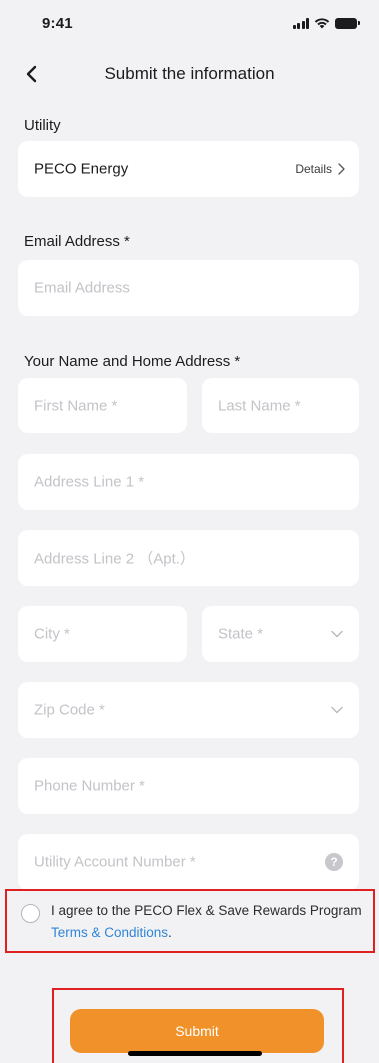 This screenshot has width=379, height=1063. What do you see at coordinates (188, 482) in the screenshot?
I see `address-line1-field: Address Line 1 *` at bounding box center [188, 482].